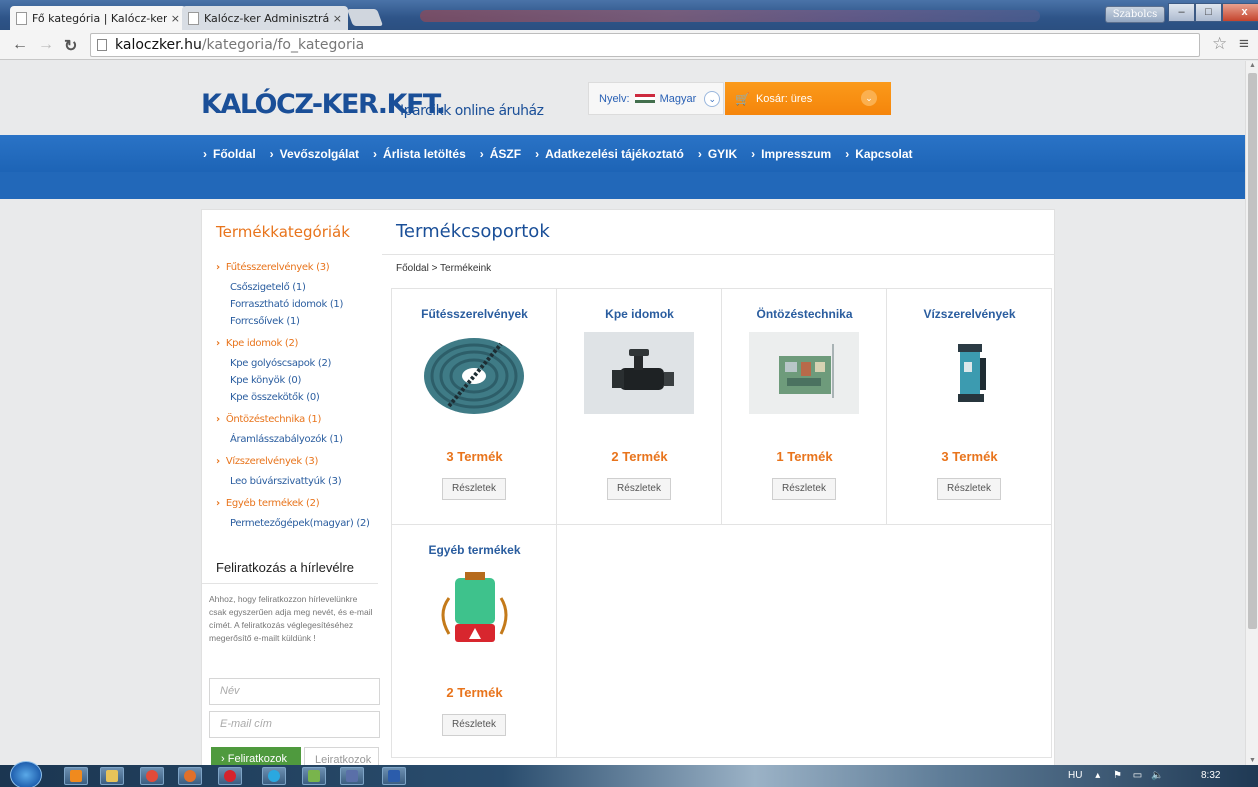  Describe the element at coordinates (1137, 775) in the screenshot. I see `network-icon: ▭` at that location.